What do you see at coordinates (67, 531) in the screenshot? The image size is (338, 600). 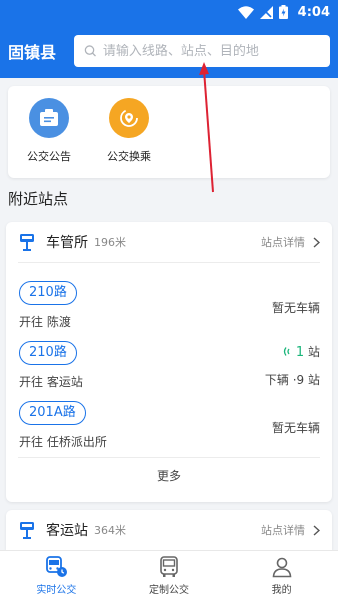 I see `station-name: 客运站` at bounding box center [67, 531].